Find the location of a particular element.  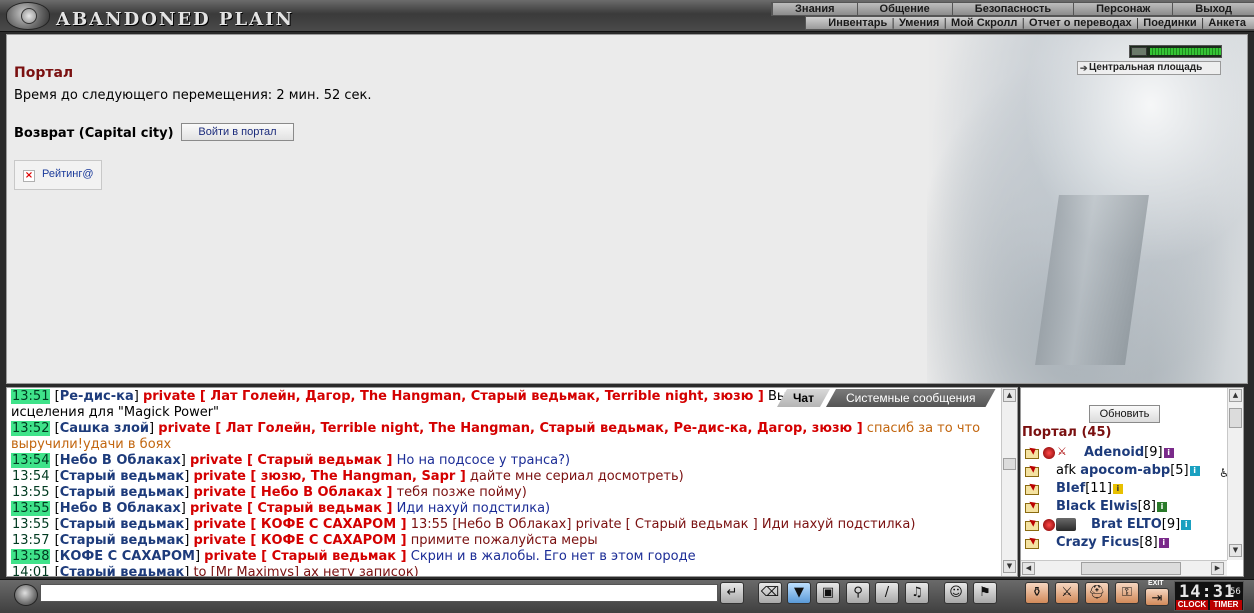

smiles-toggle-icon: / is located at coordinates (887, 593).